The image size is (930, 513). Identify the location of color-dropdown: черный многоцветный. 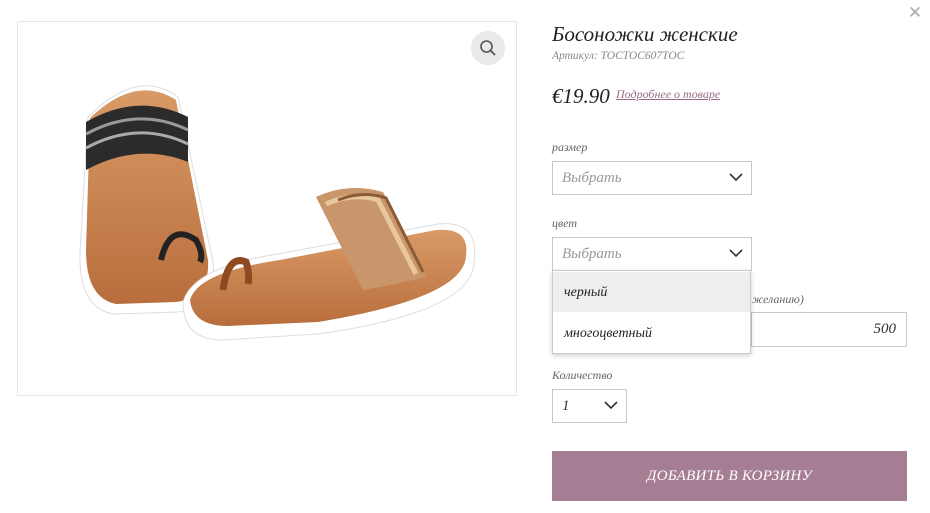
(651, 312).